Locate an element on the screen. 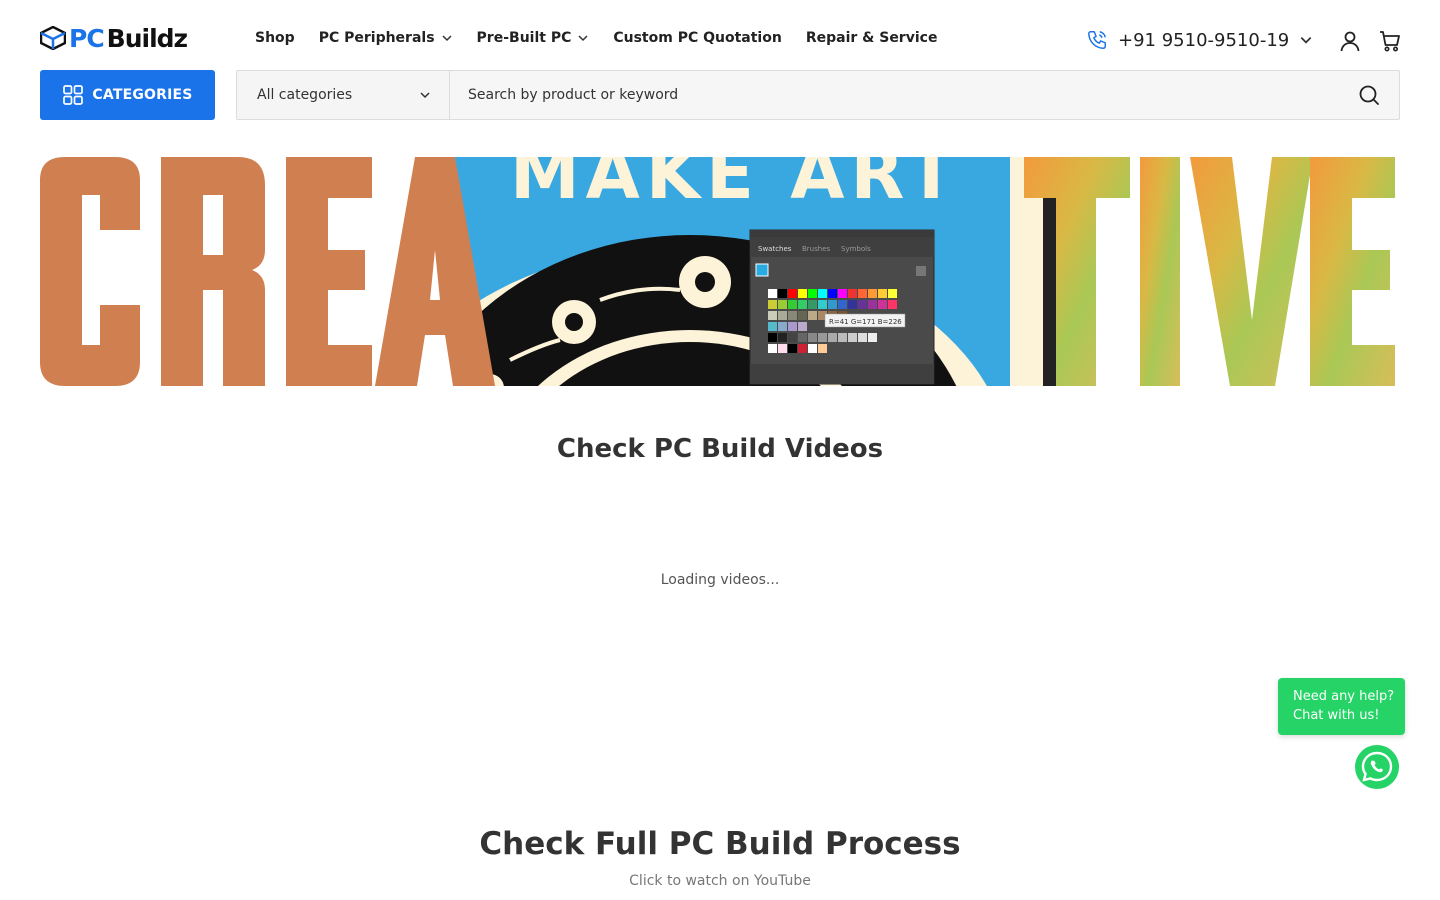 The image size is (1440, 900). nav-pre-built-pc-label: Pre-Built PC is located at coordinates (524, 38).